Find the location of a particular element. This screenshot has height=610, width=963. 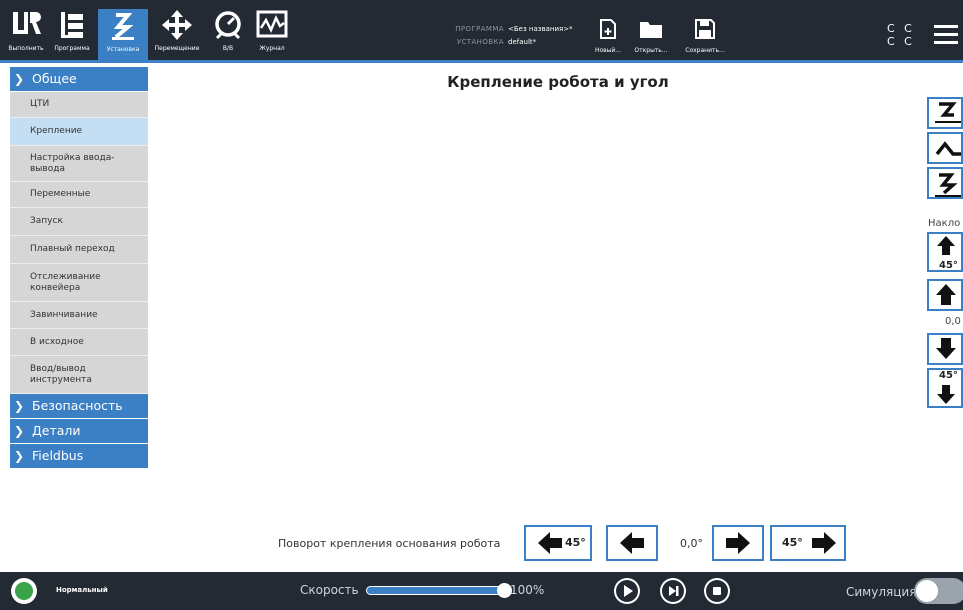

sidebar-item-tool-io: Ввод/вывод инструмента is located at coordinates (79, 375).